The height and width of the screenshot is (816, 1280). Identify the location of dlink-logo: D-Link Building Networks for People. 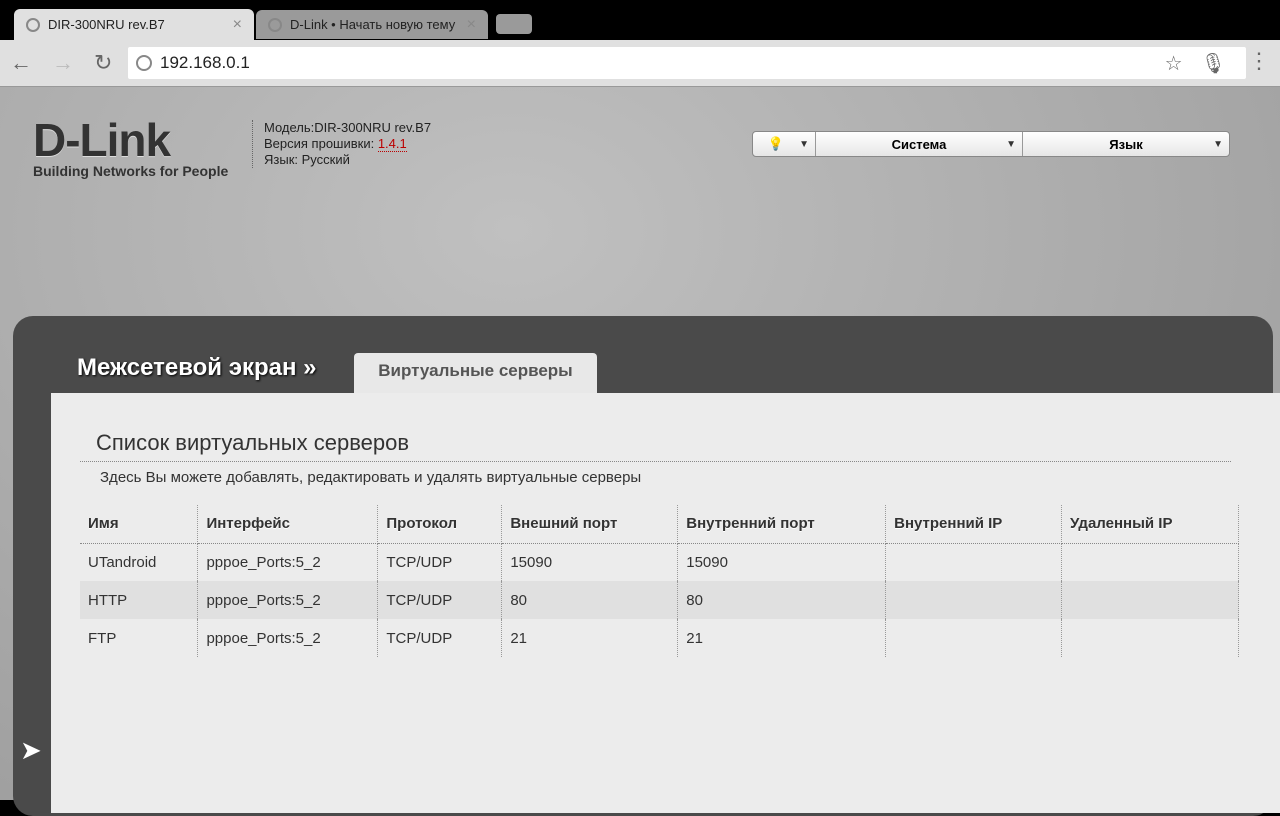
(131, 146).